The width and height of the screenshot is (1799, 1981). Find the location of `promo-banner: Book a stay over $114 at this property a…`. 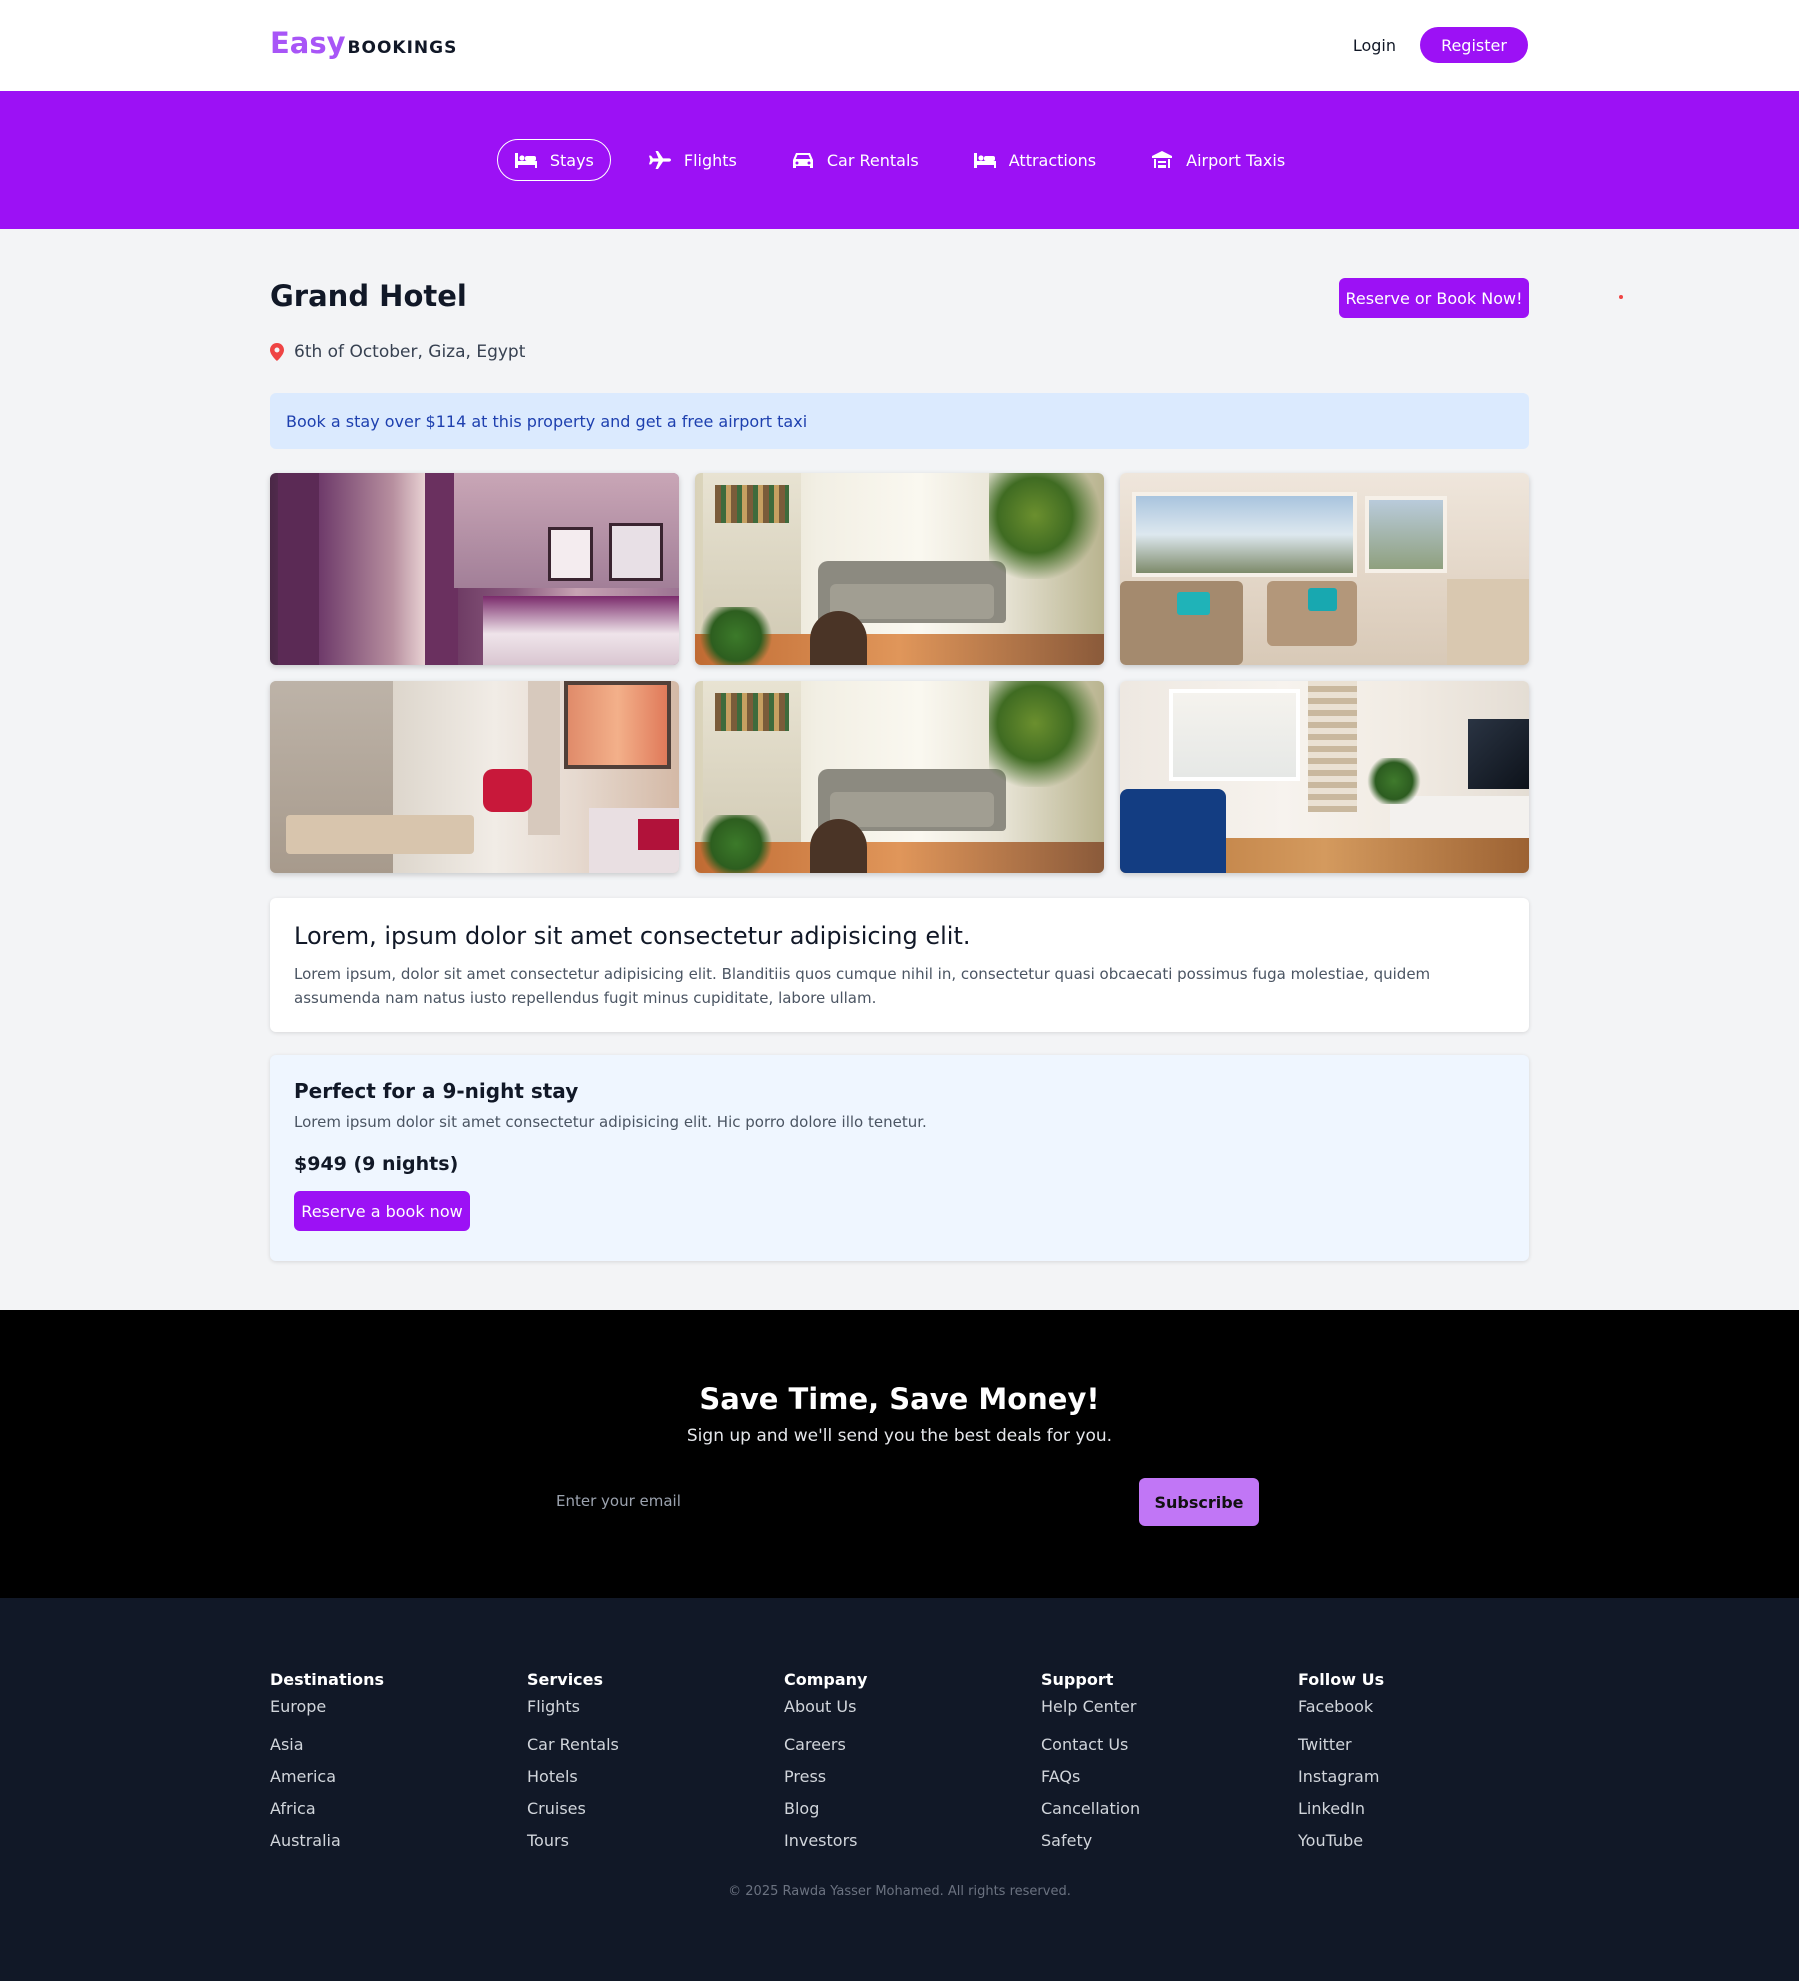

promo-banner: Book a stay over $114 at this property a… is located at coordinates (899, 421).